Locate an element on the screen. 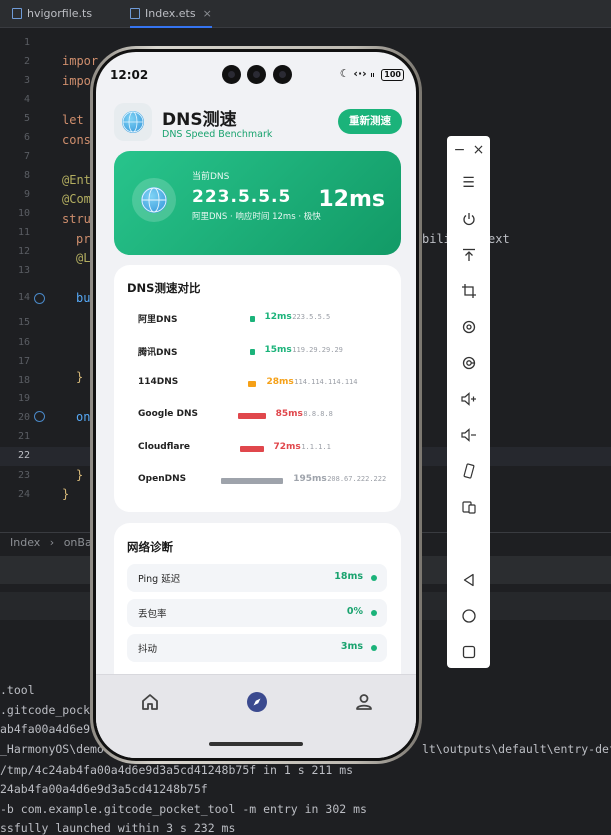  app-logo is located at coordinates (133, 122).